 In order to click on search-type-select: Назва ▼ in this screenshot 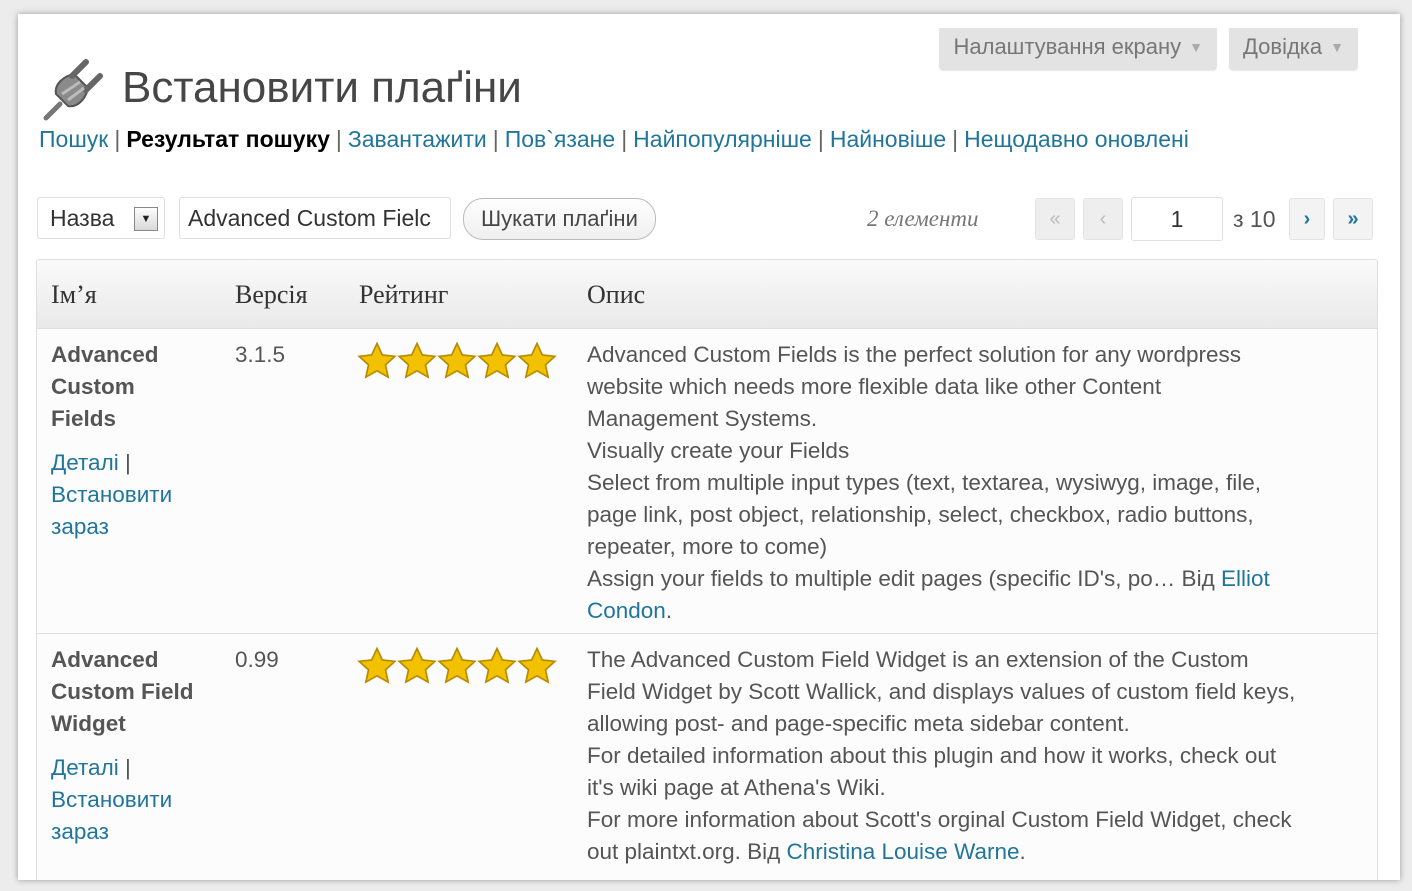, I will do `click(101, 218)`.